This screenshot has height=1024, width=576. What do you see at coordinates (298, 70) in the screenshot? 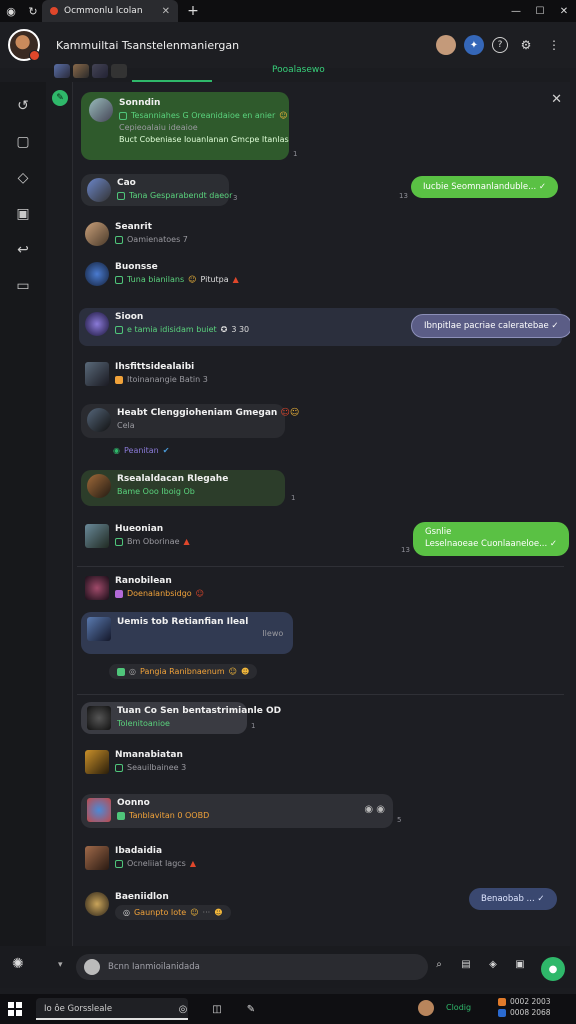
I see `active-thread-label: Pooalasewo` at bounding box center [298, 70].